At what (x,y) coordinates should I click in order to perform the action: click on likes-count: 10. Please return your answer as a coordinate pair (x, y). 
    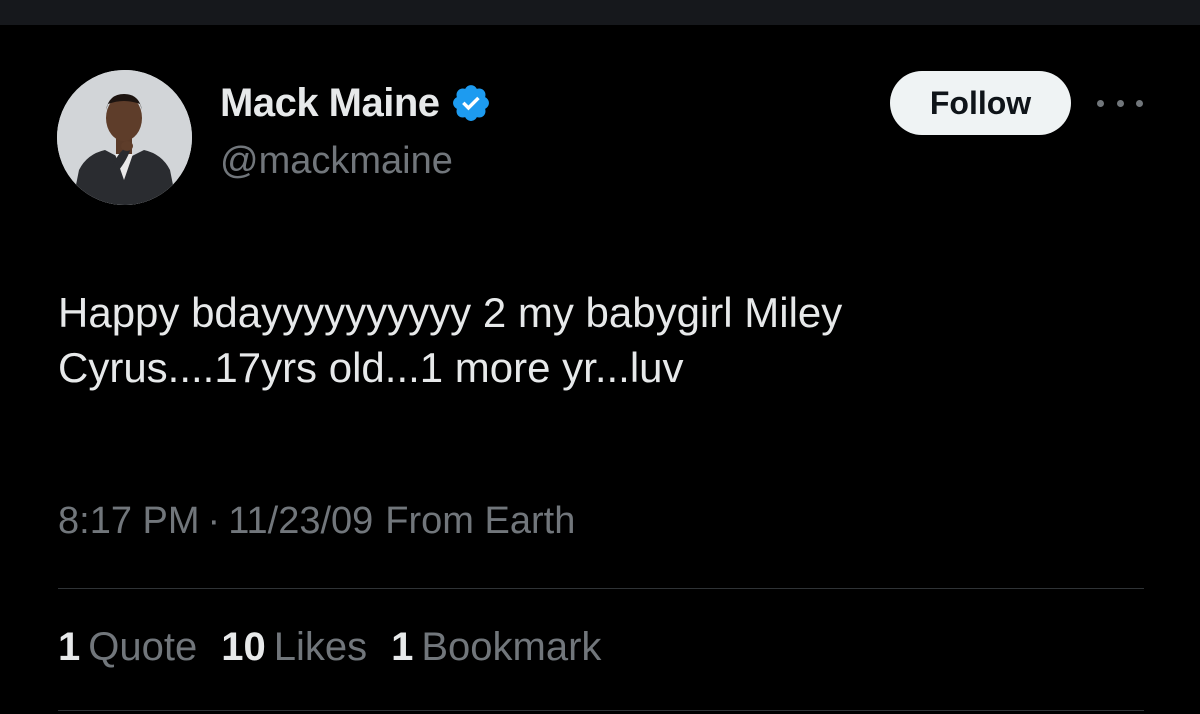
    Looking at the image, I should click on (243, 647).